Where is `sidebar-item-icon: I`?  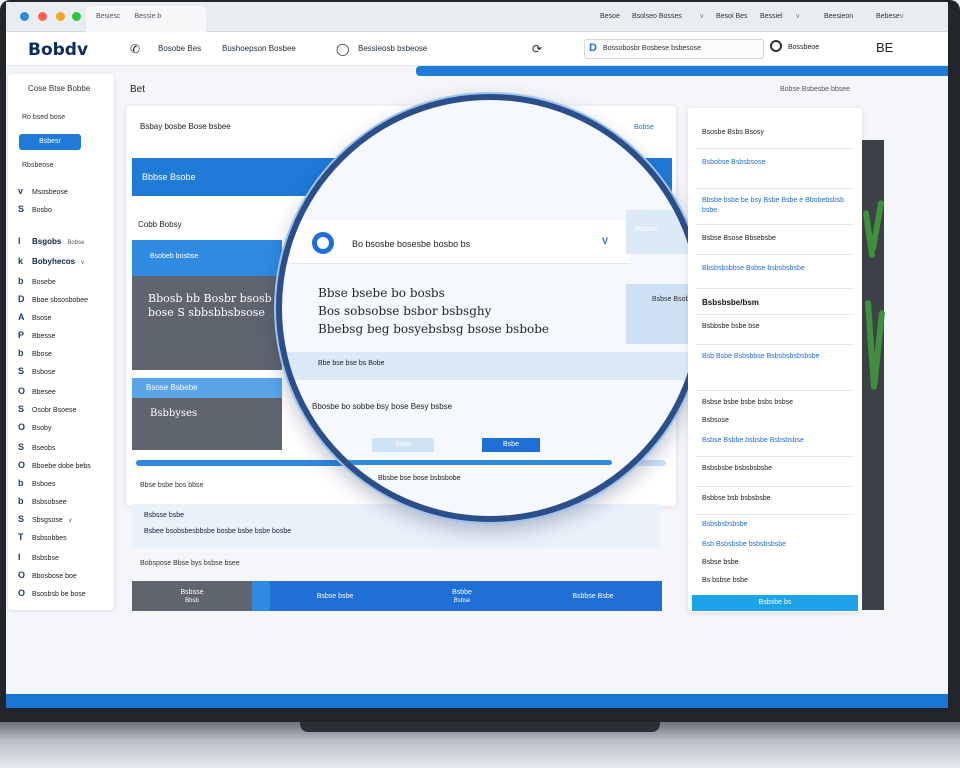
sidebar-item-icon: I is located at coordinates (19, 557).